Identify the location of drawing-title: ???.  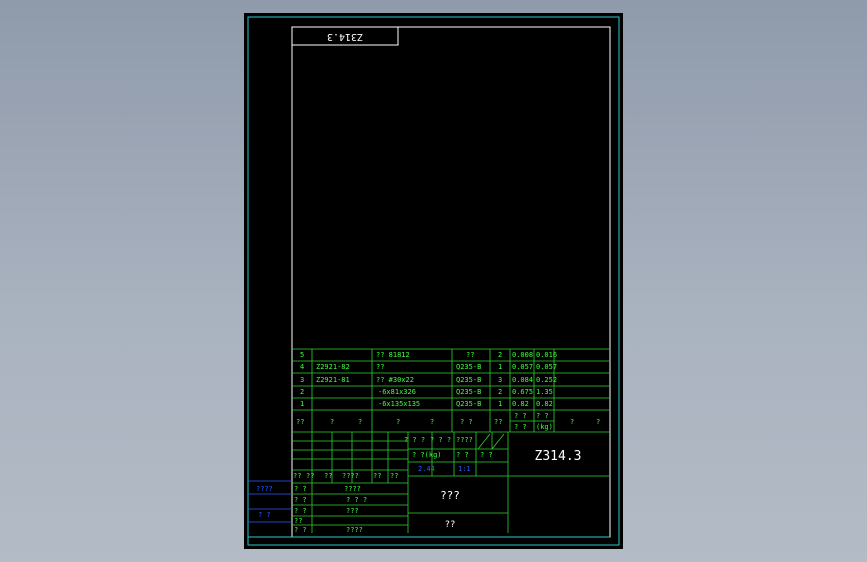
(450, 495).